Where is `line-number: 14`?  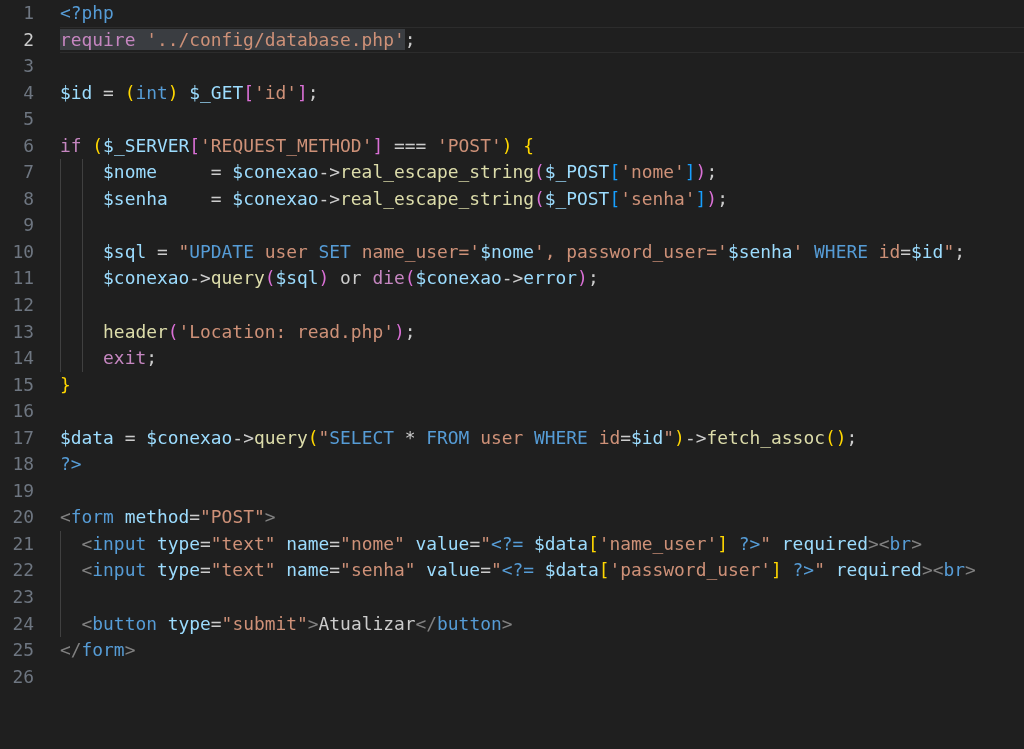 line-number: 14 is located at coordinates (22, 358).